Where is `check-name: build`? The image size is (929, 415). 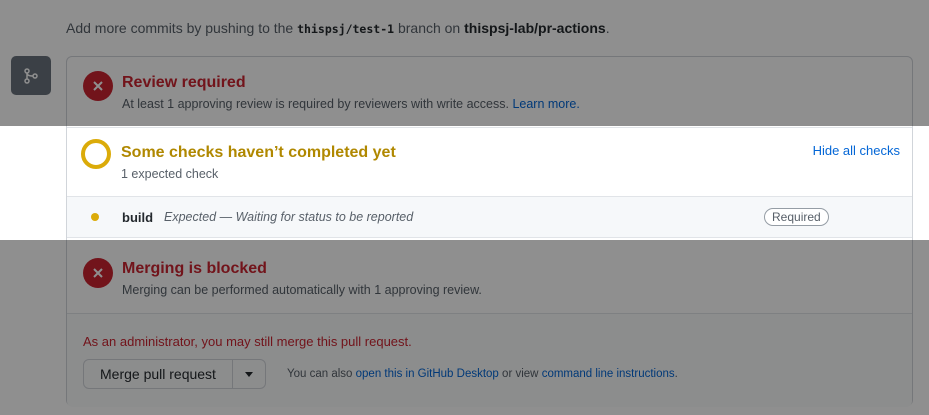
check-name: build is located at coordinates (138, 217).